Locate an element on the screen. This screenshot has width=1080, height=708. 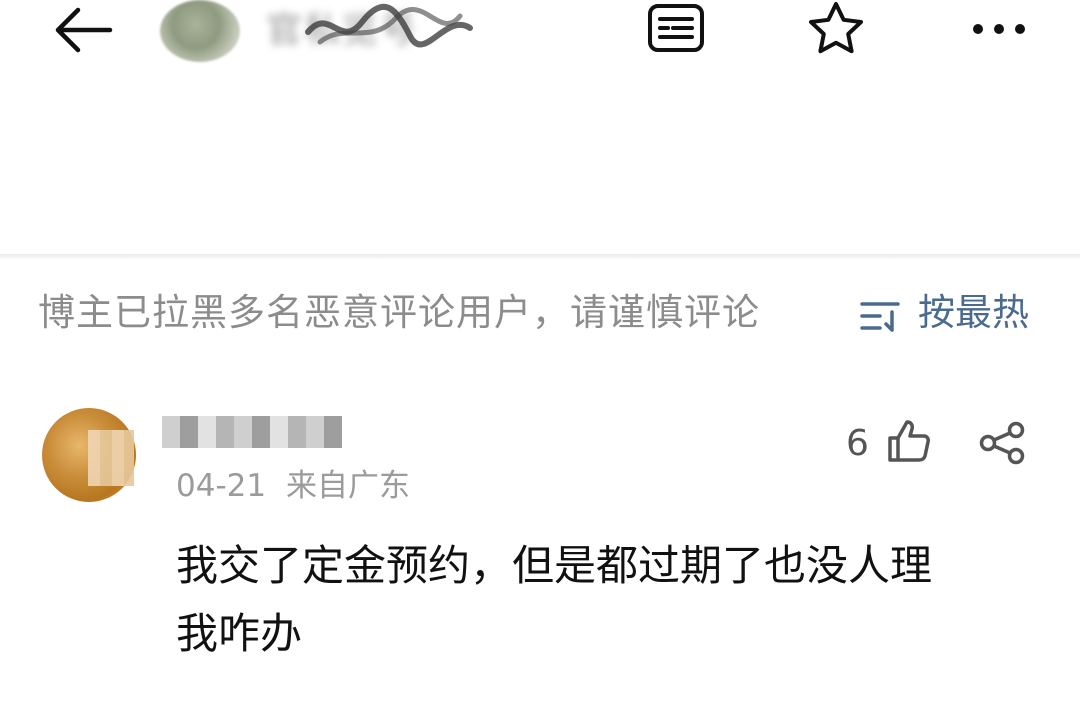
like-button is located at coordinates (909, 441).